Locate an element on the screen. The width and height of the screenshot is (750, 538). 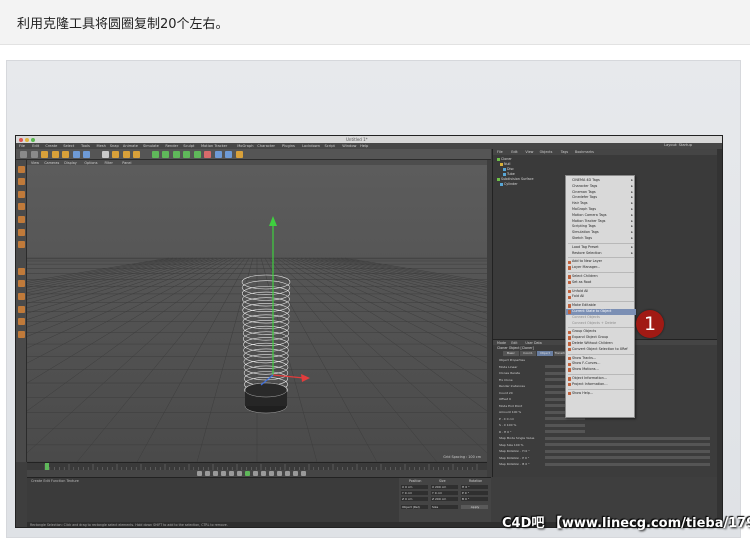
menu-sculpt: Sculpt is located at coordinates (188, 146).